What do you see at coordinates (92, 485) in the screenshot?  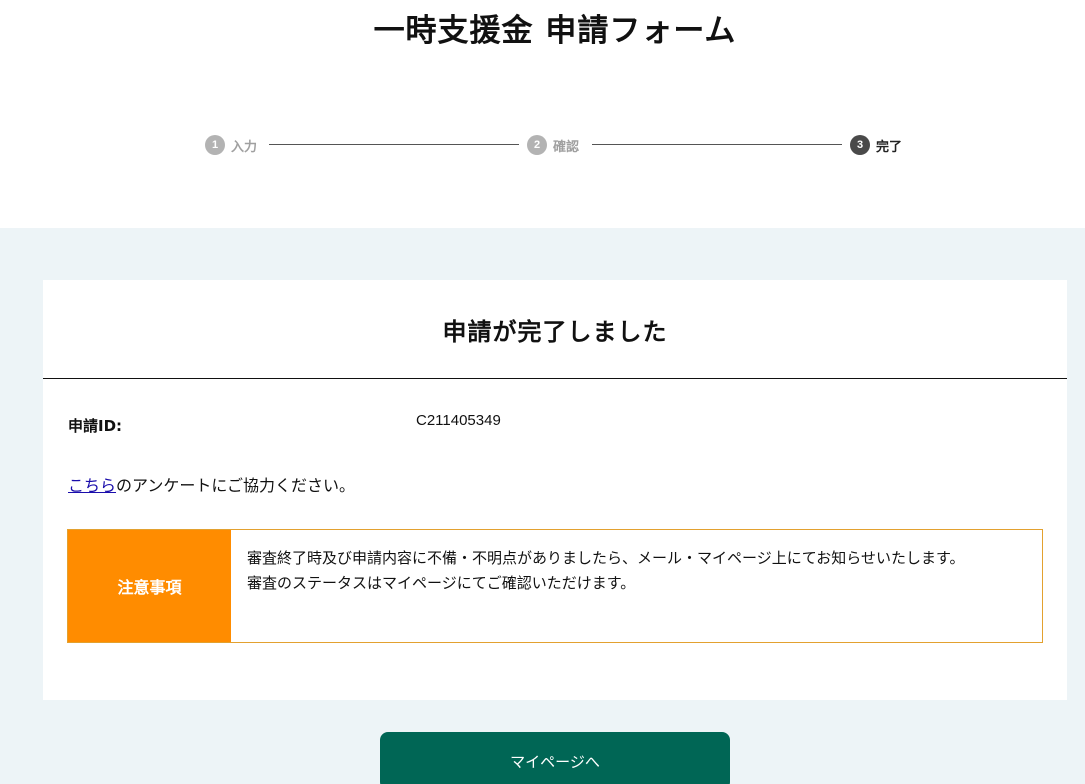 I see `survey-link: こちら` at bounding box center [92, 485].